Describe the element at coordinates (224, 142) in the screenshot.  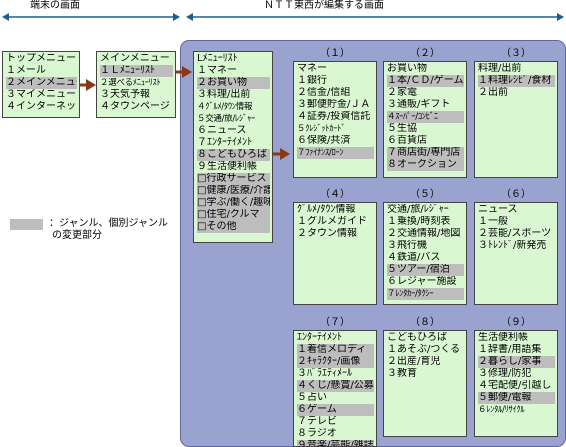
I see `menu-item: ７ｴﾝﾀｰﾃｲﾒﾝﾄ` at that location.